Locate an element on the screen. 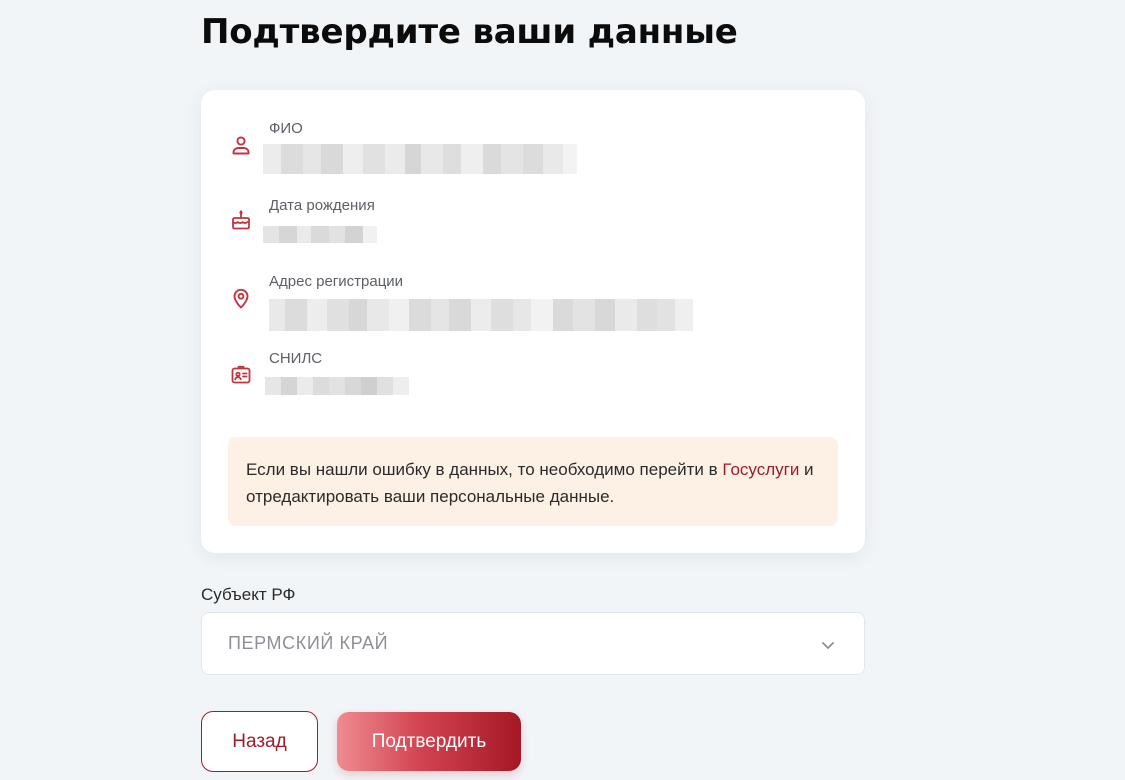 Image resolution: width=1125 pixels, height=780 pixels. confirm-button: Подтвердить is located at coordinates (429, 741).